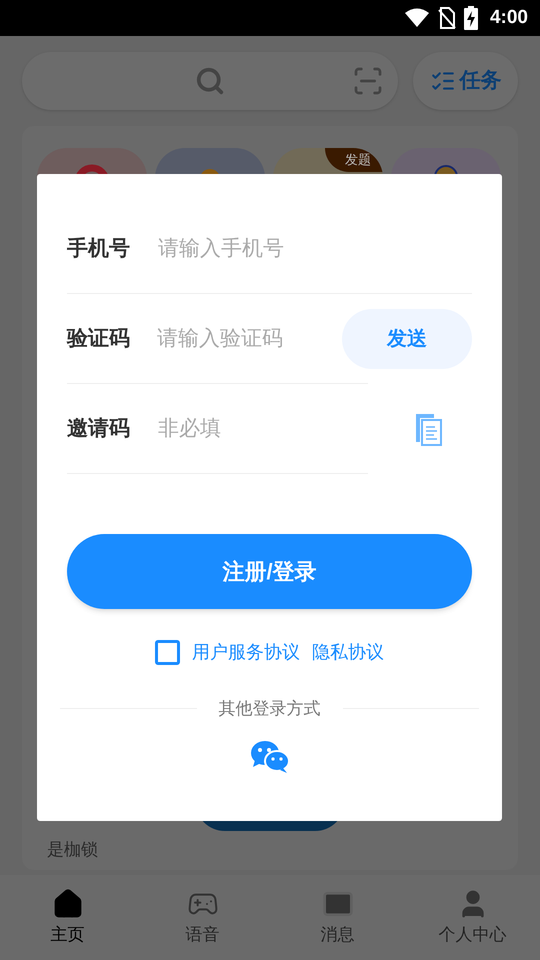 The width and height of the screenshot is (540, 960). I want to click on scan-icon, so click(368, 81).